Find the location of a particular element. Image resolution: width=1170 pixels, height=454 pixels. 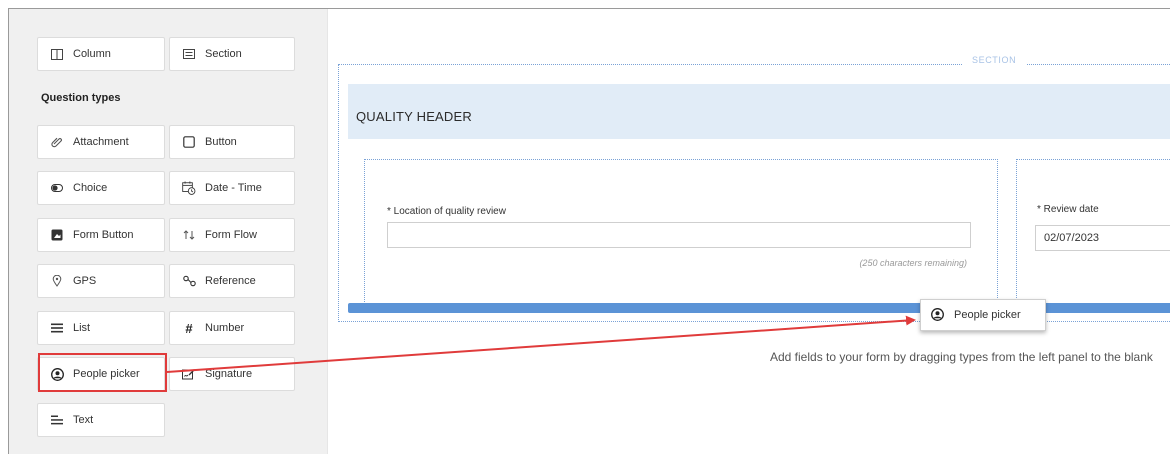

tile-label: Form Button is located at coordinates (103, 235).